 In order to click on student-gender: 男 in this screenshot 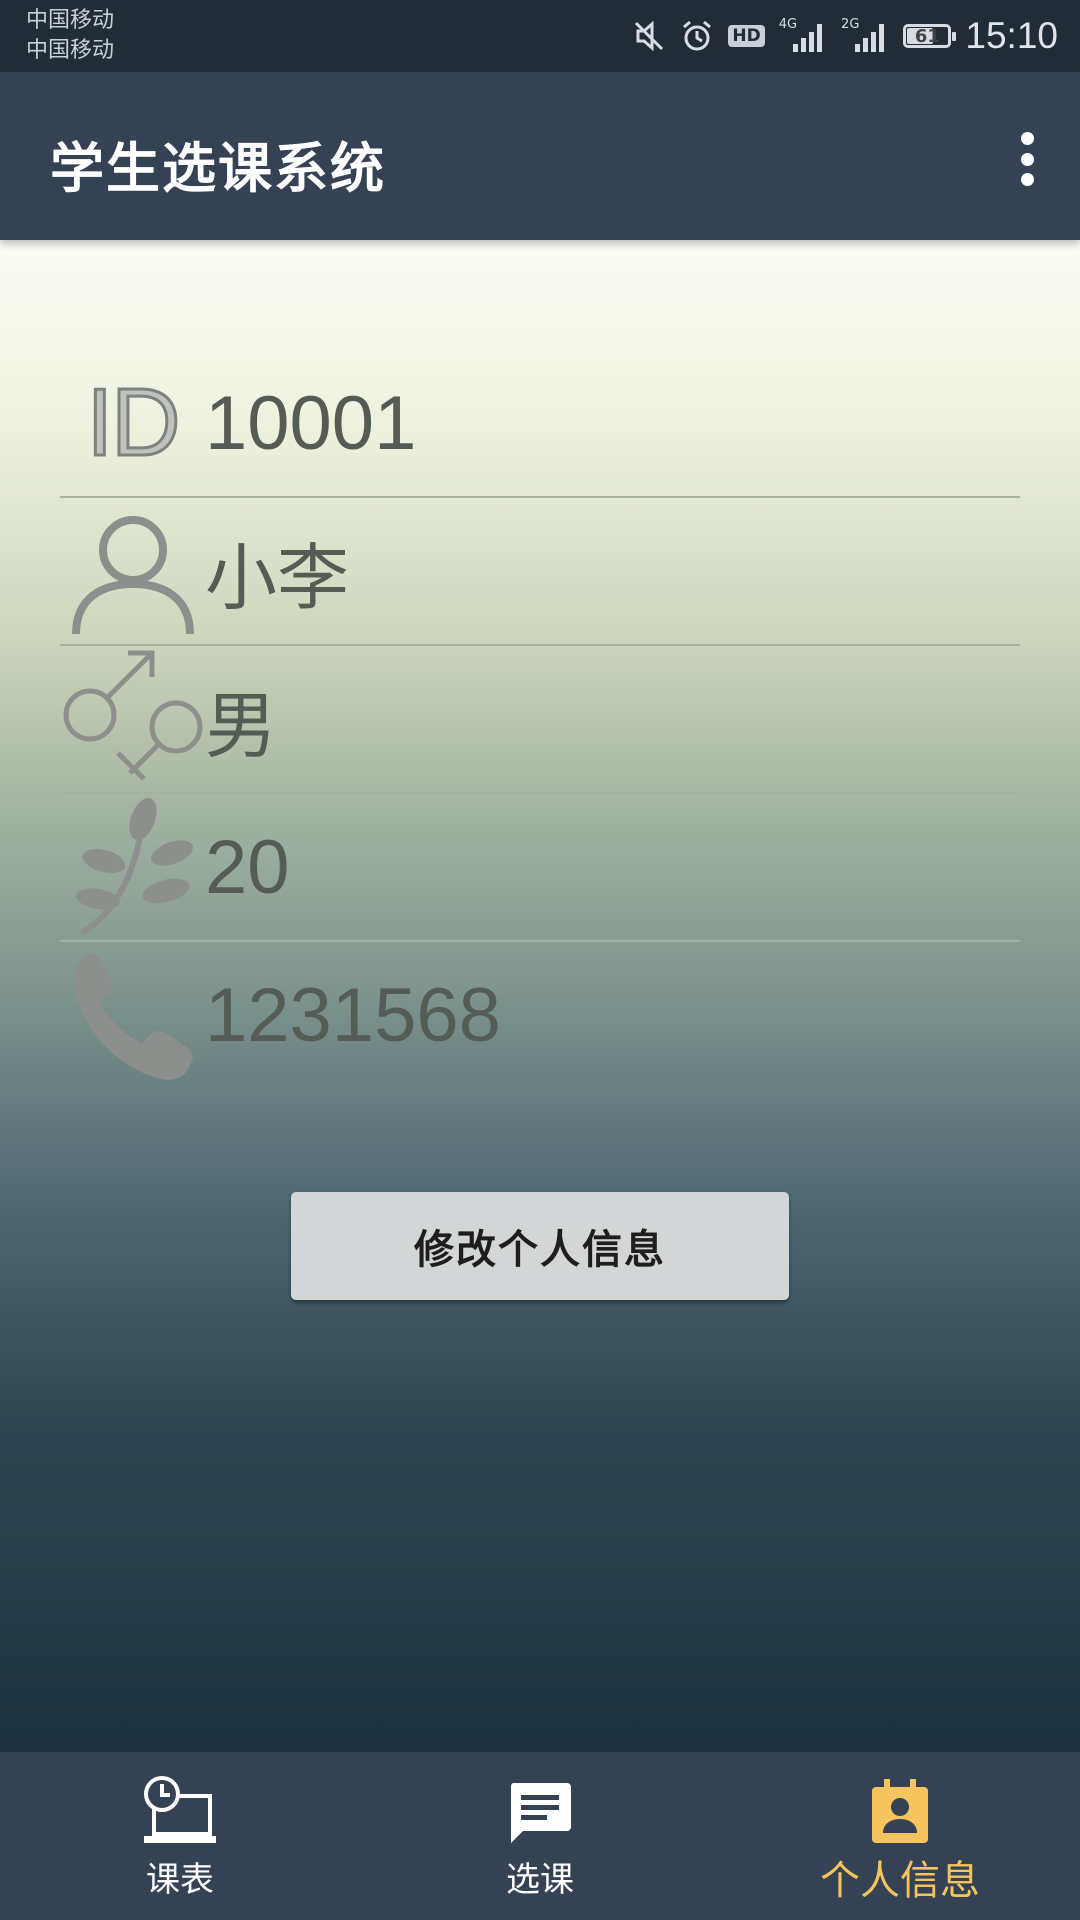, I will do `click(241, 725)`.